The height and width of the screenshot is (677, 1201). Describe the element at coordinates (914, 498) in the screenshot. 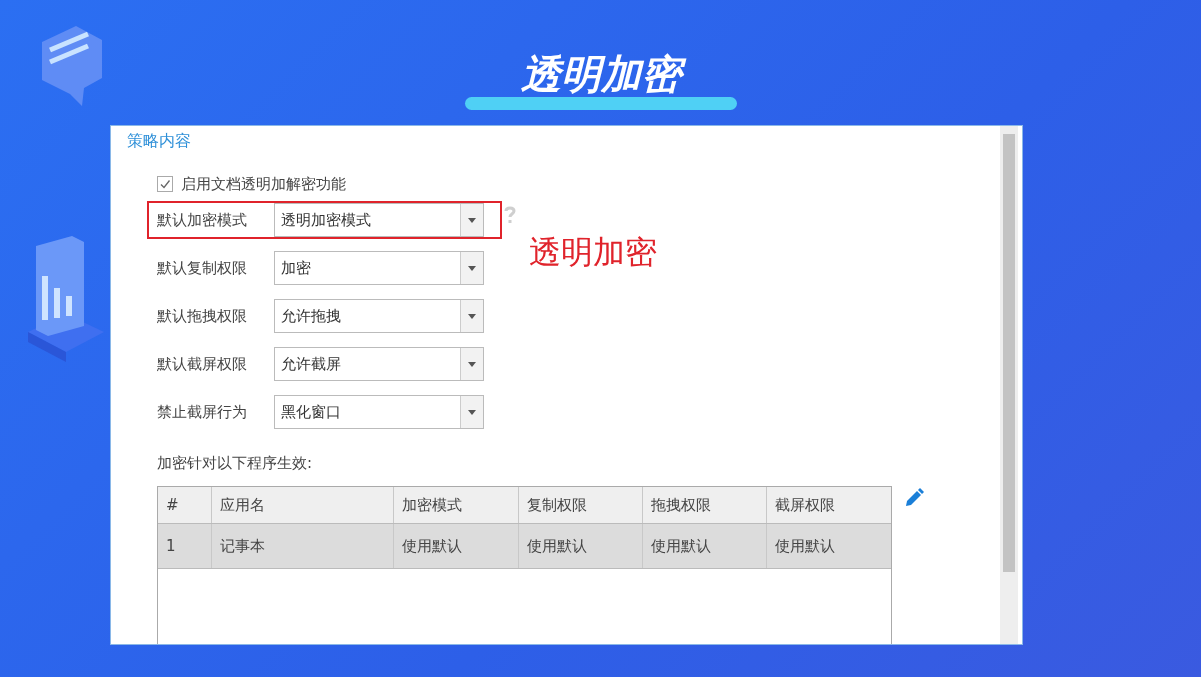

I see `pencil-icon` at that location.